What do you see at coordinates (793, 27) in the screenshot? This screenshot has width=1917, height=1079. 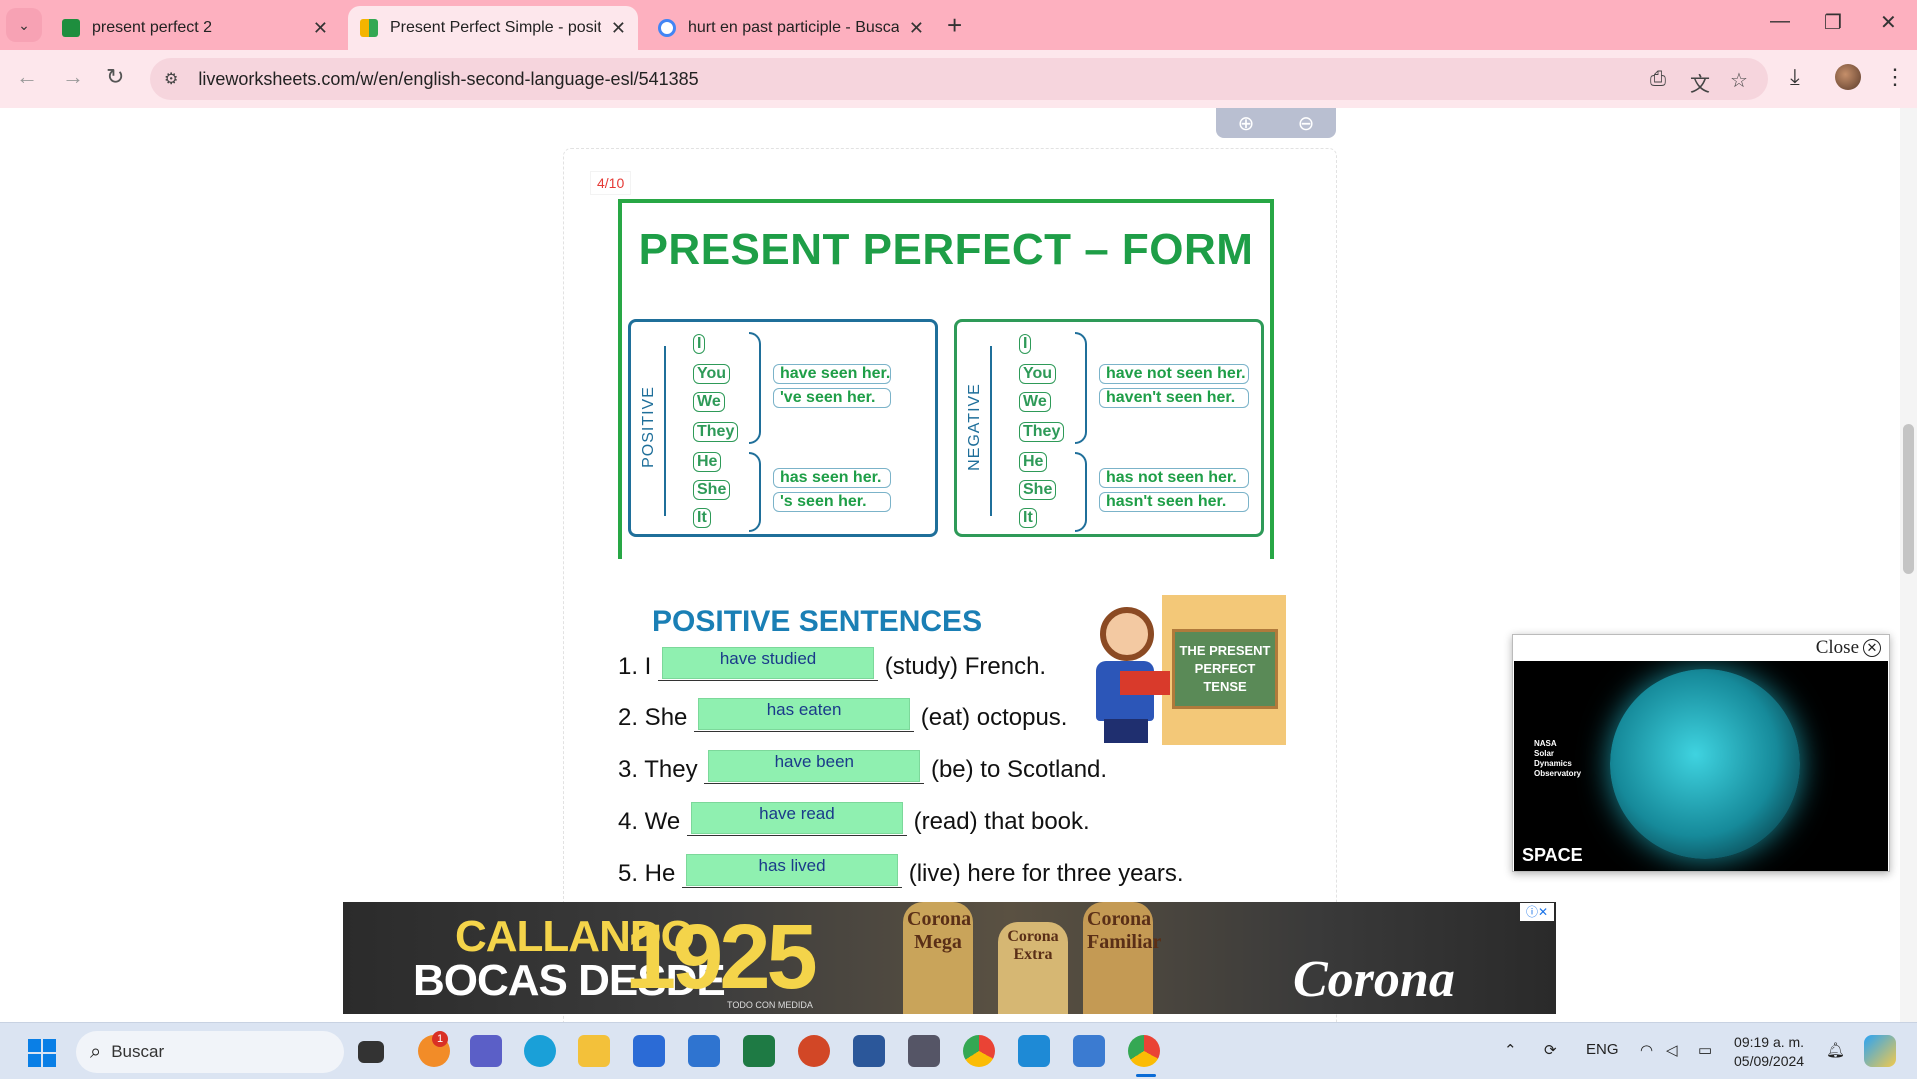 I see `tab-title: hurt en past participle - Buscar` at bounding box center [793, 27].